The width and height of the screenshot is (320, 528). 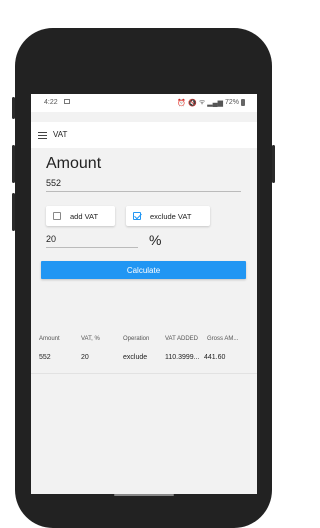 What do you see at coordinates (144, 103) in the screenshot?
I see `status-bar: 4:22 ⏰ 🔇 ᯤ ▂▄▆ 72%` at bounding box center [144, 103].